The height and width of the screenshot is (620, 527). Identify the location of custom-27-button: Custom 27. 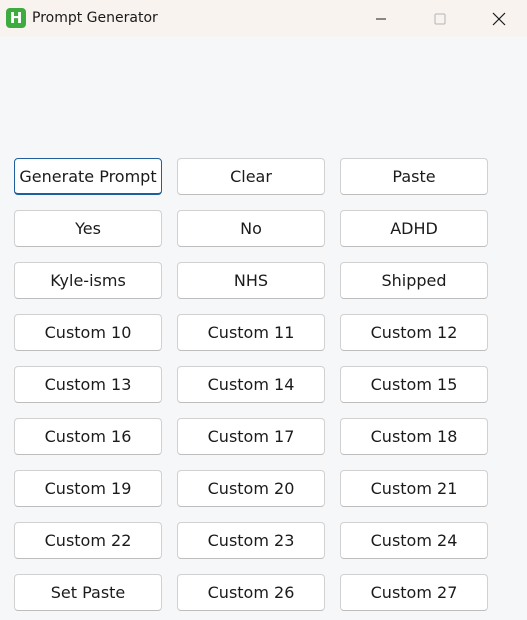
(414, 592).